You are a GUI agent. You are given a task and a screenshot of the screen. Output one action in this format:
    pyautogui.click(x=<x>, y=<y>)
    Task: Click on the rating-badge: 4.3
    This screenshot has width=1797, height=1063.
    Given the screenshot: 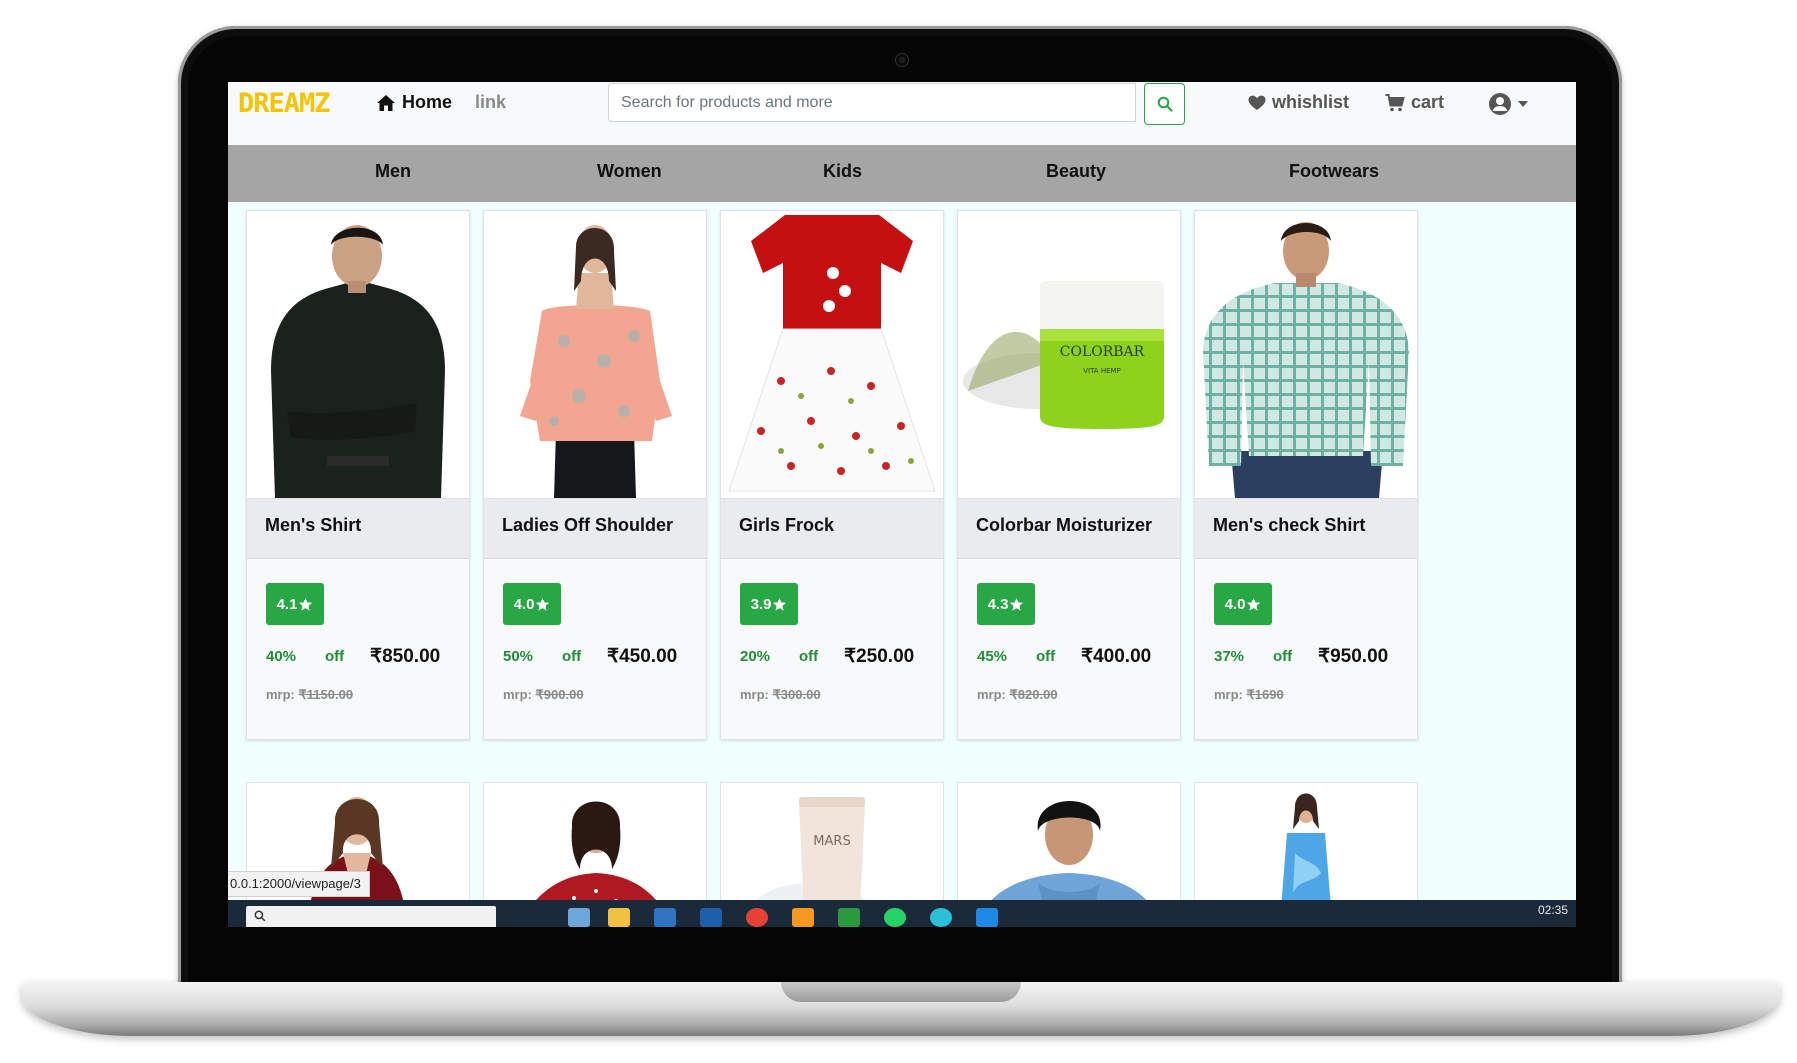 What is the action you would take?
    pyautogui.click(x=1006, y=604)
    